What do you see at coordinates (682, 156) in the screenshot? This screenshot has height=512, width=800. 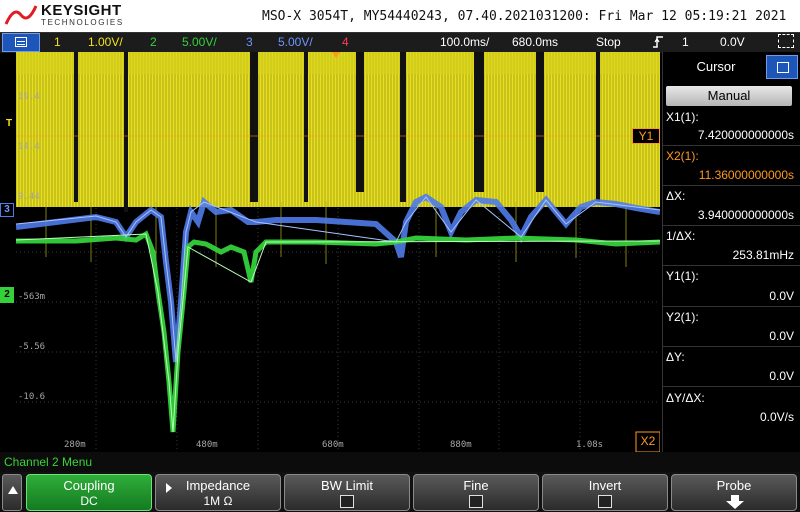 I see `x2-label: X2(1):` at bounding box center [682, 156].